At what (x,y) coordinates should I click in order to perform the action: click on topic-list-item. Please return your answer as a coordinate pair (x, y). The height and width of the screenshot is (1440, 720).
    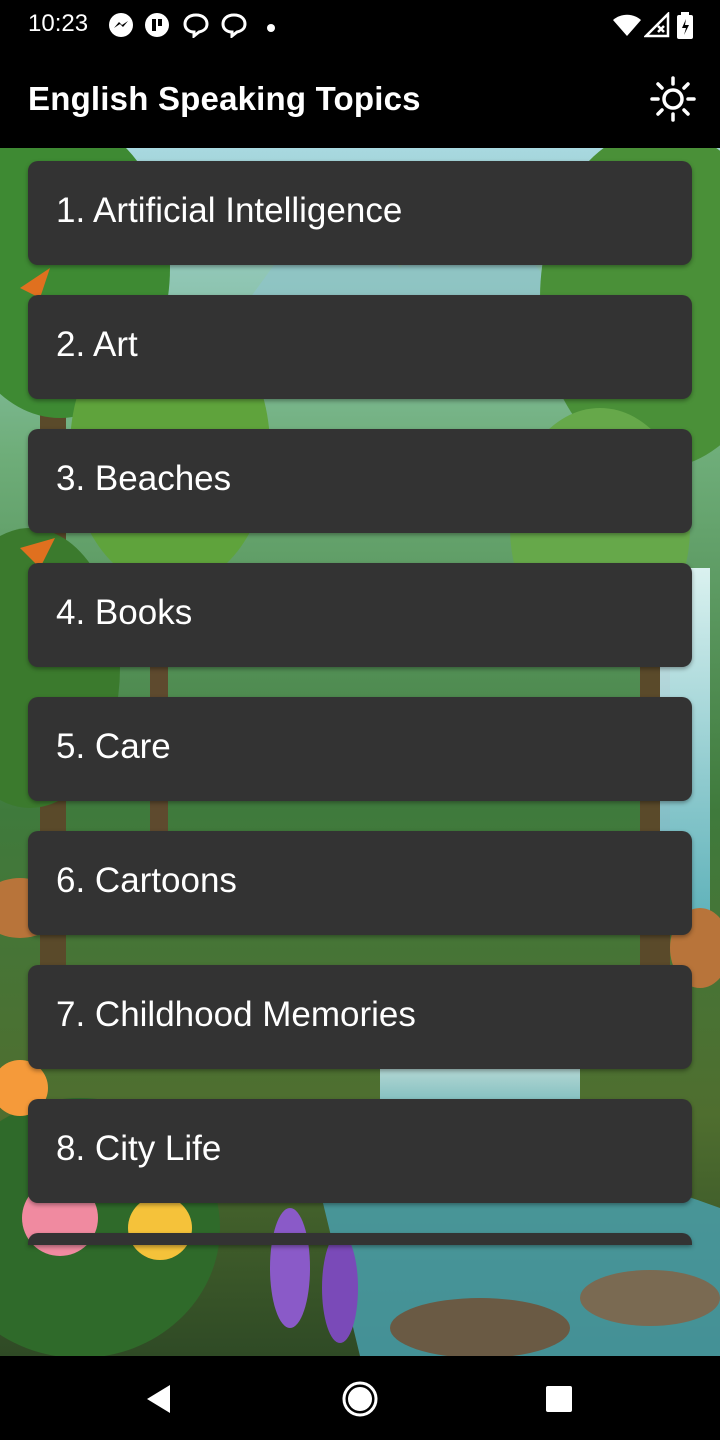
    Looking at the image, I should click on (360, 1239).